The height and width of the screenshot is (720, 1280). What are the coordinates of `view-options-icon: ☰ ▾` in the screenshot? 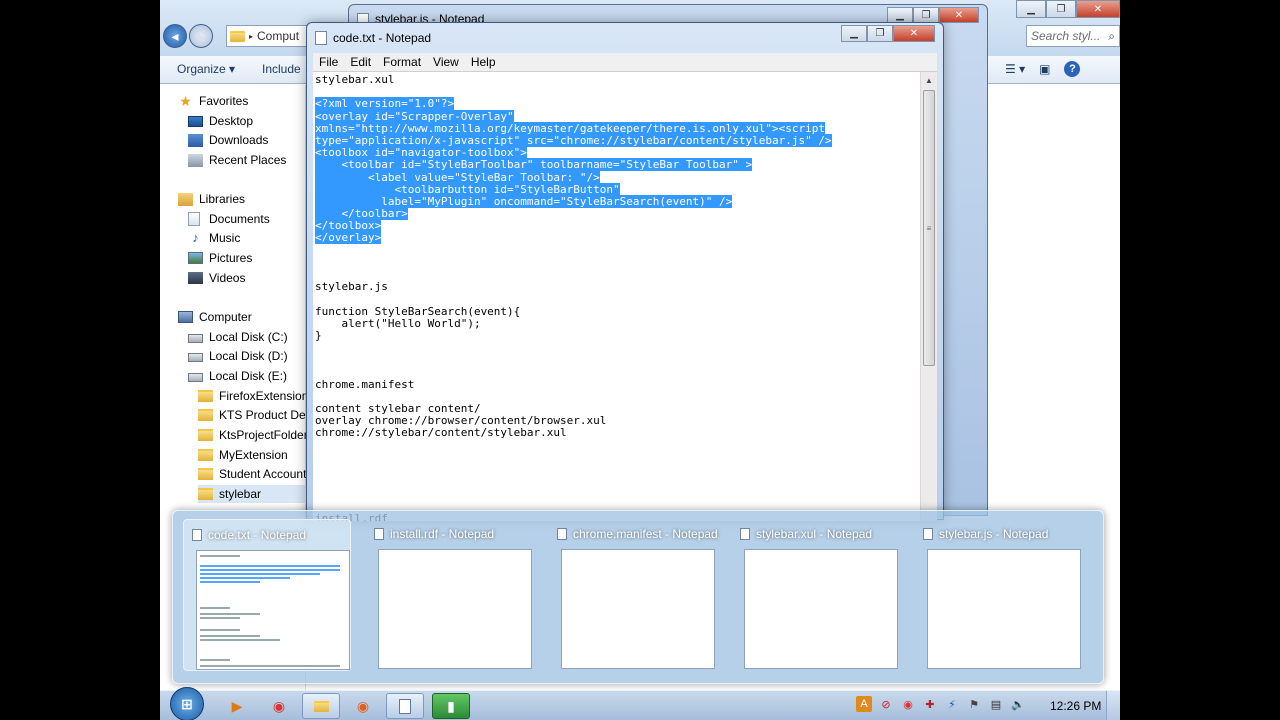 It's located at (1015, 69).